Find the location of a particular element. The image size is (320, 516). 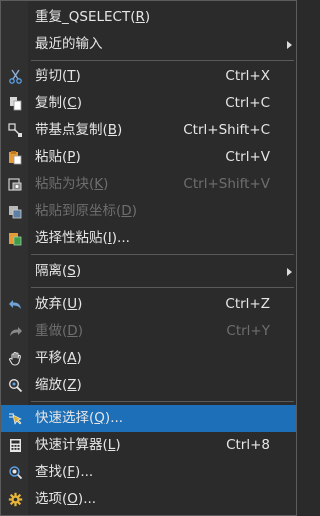

menu-item-label: 平移(A) is located at coordinates (58, 358).